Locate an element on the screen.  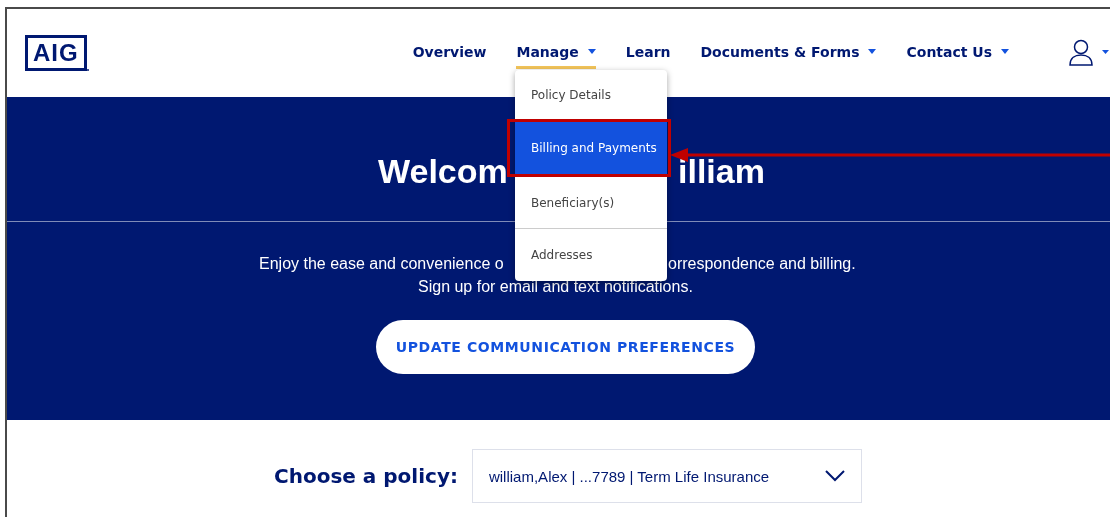
intro-text: orrespondence and billing. is located at coordinates (762, 264).